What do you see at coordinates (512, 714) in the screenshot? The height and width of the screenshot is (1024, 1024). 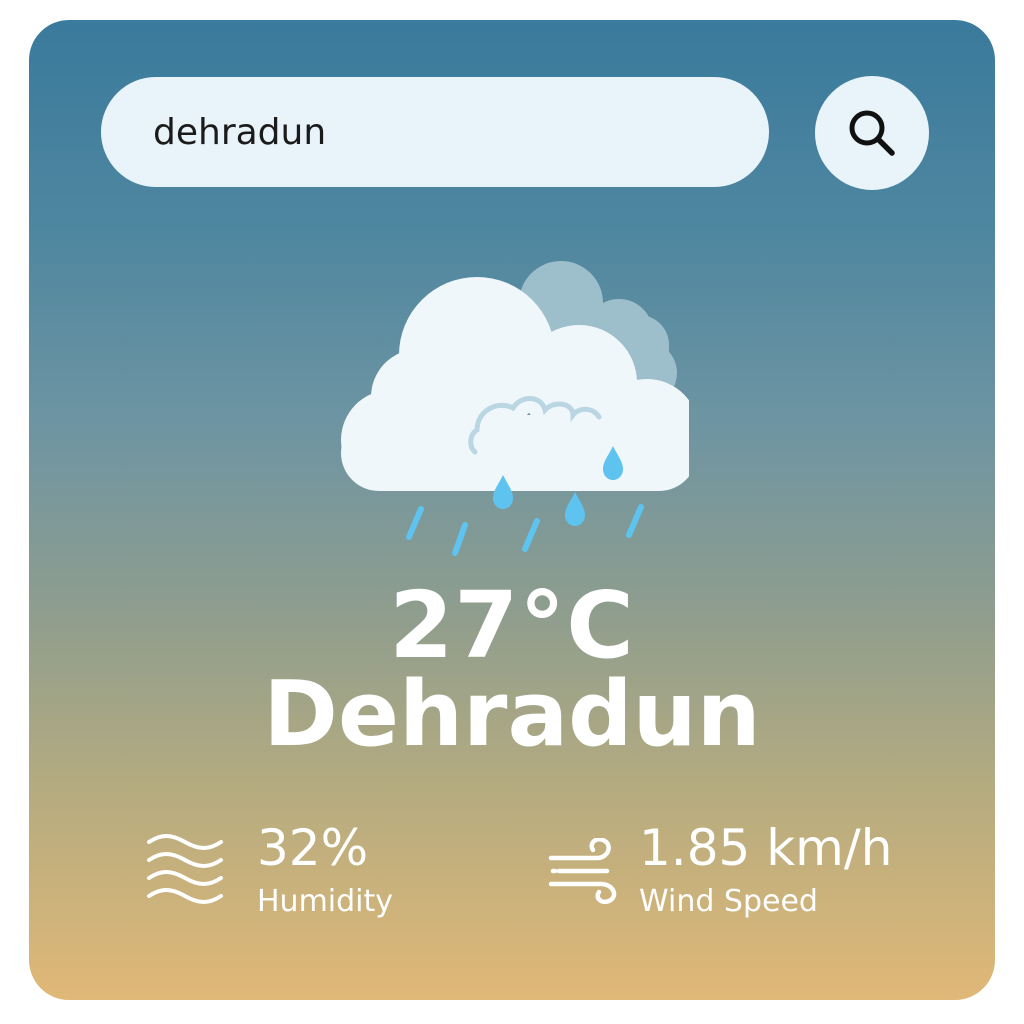 I see `city-name: Dehradun` at bounding box center [512, 714].